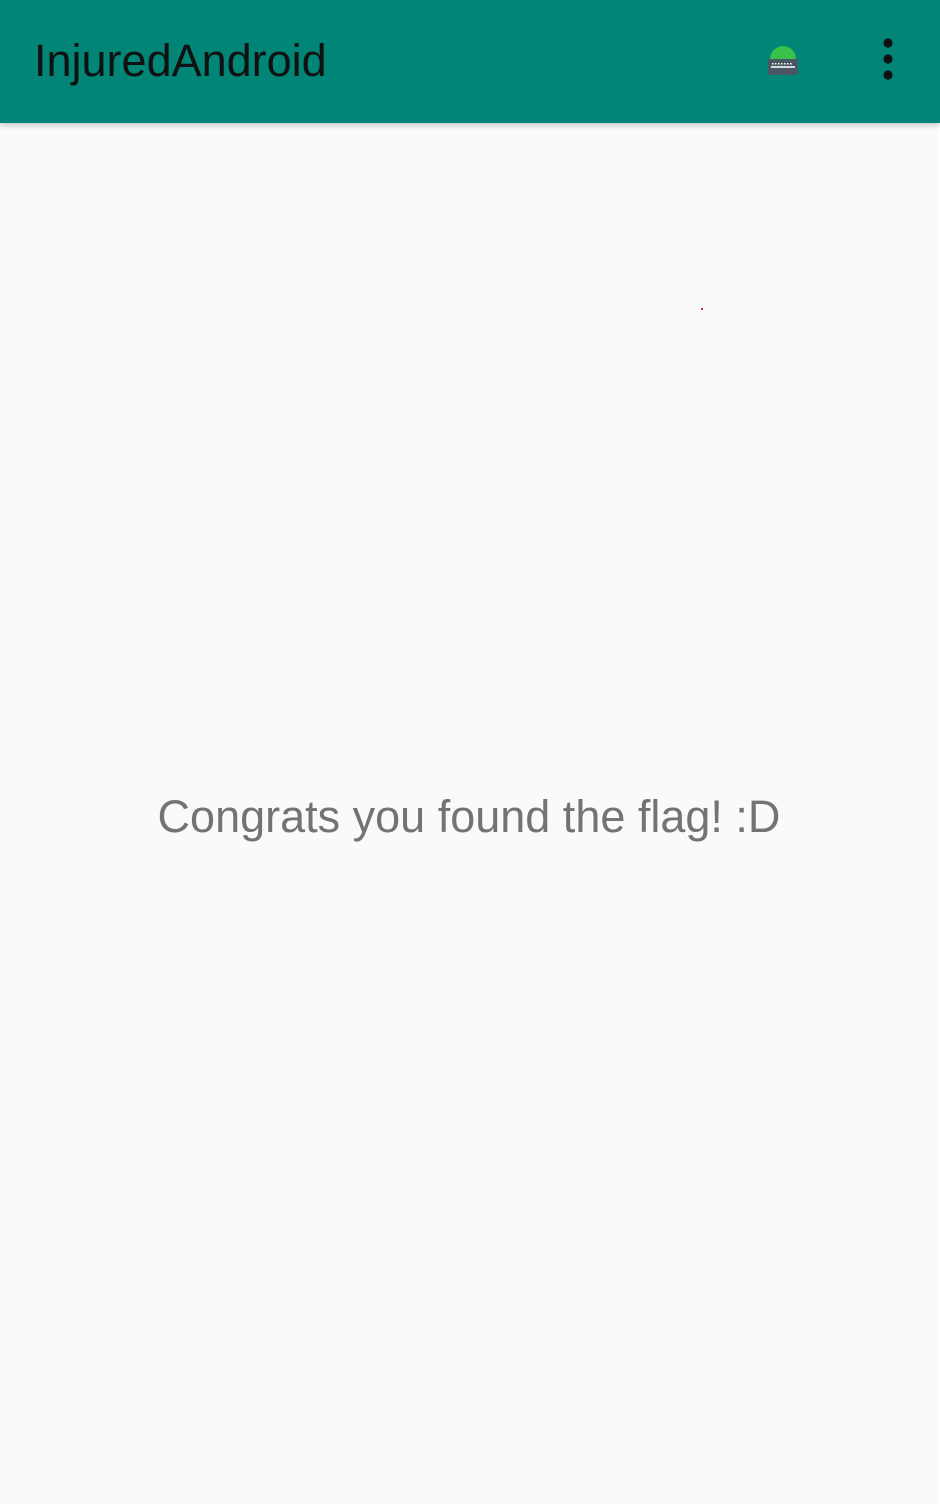  I want to click on flag-message: Congrats you found the flag! :D, so click(469, 816).